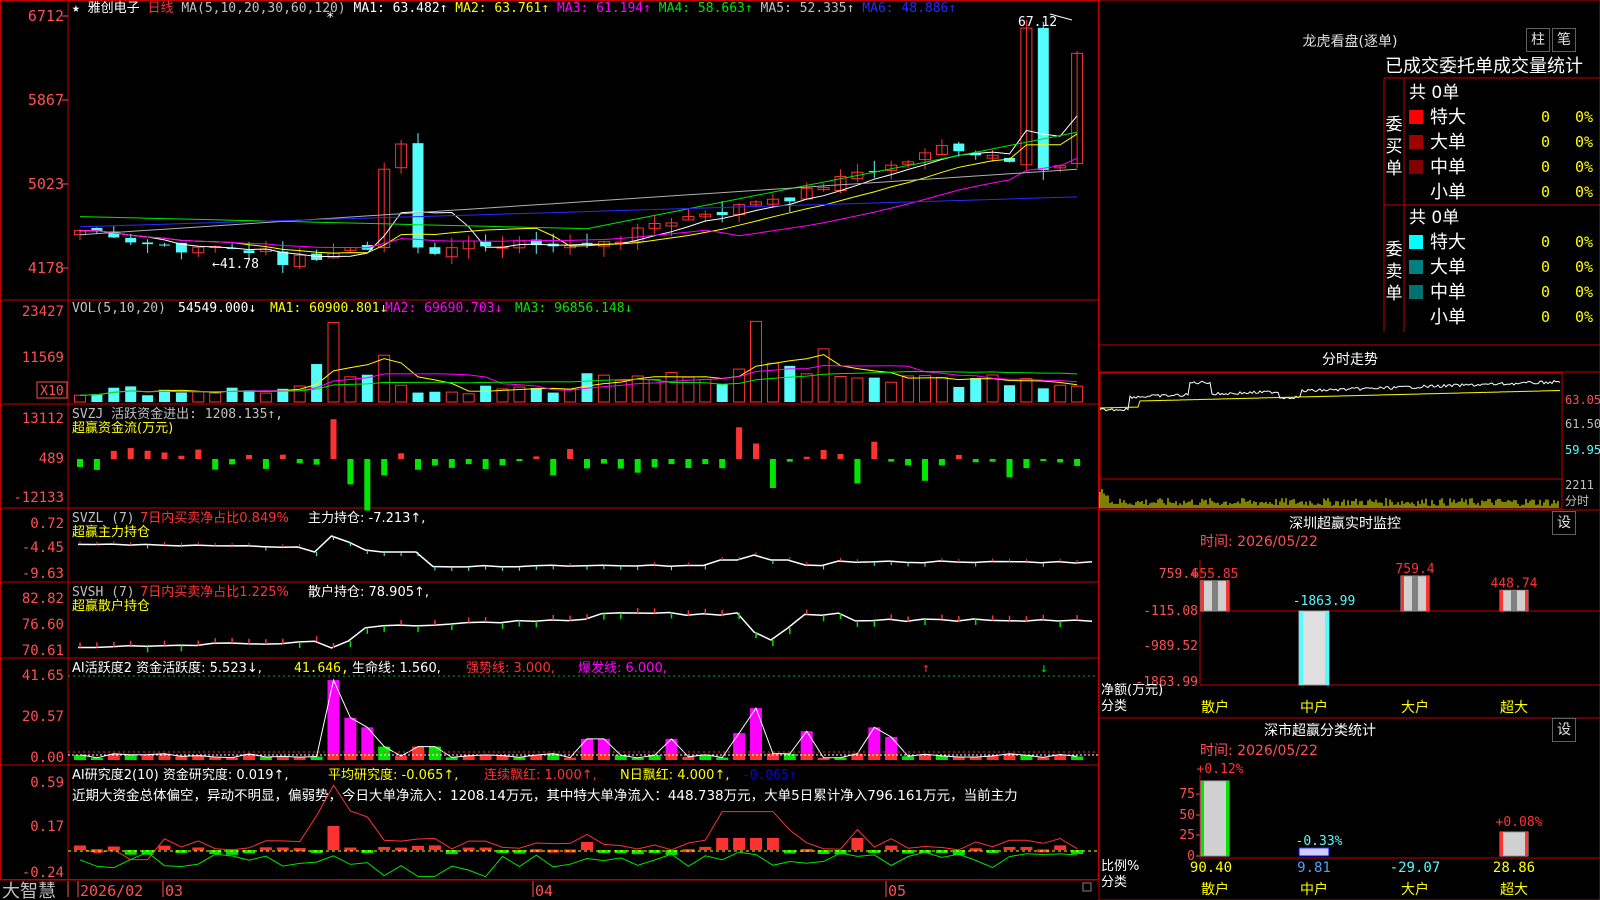  Describe the element at coordinates (1514, 600) in the screenshot. I see `sz-monitor-bar-core` at that location.